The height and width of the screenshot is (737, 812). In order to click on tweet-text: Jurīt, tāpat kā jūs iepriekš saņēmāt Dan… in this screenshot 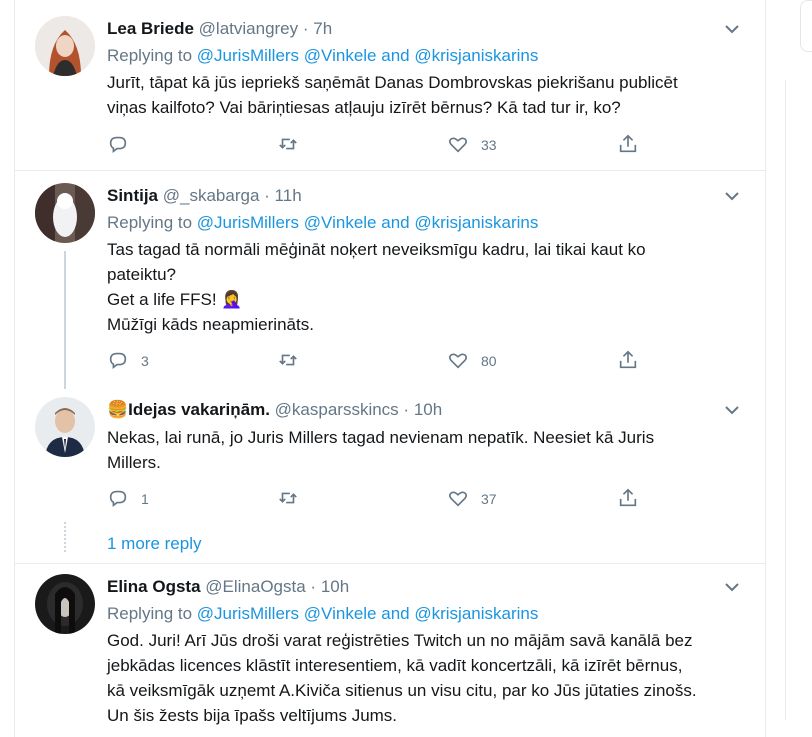, I will do `click(427, 95)`.